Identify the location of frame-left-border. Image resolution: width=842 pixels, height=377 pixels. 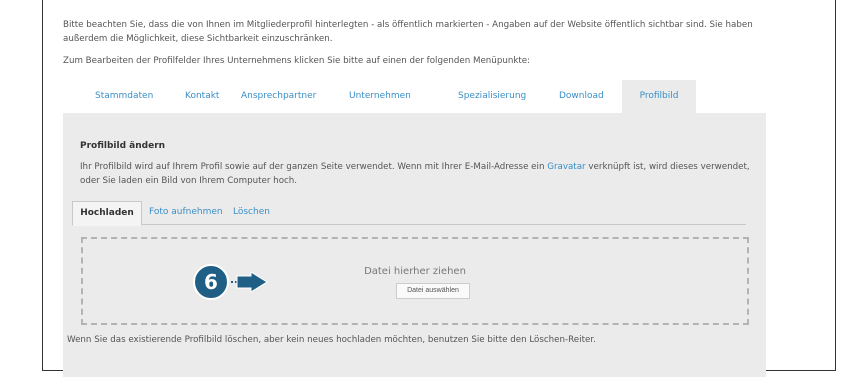
(42, 185).